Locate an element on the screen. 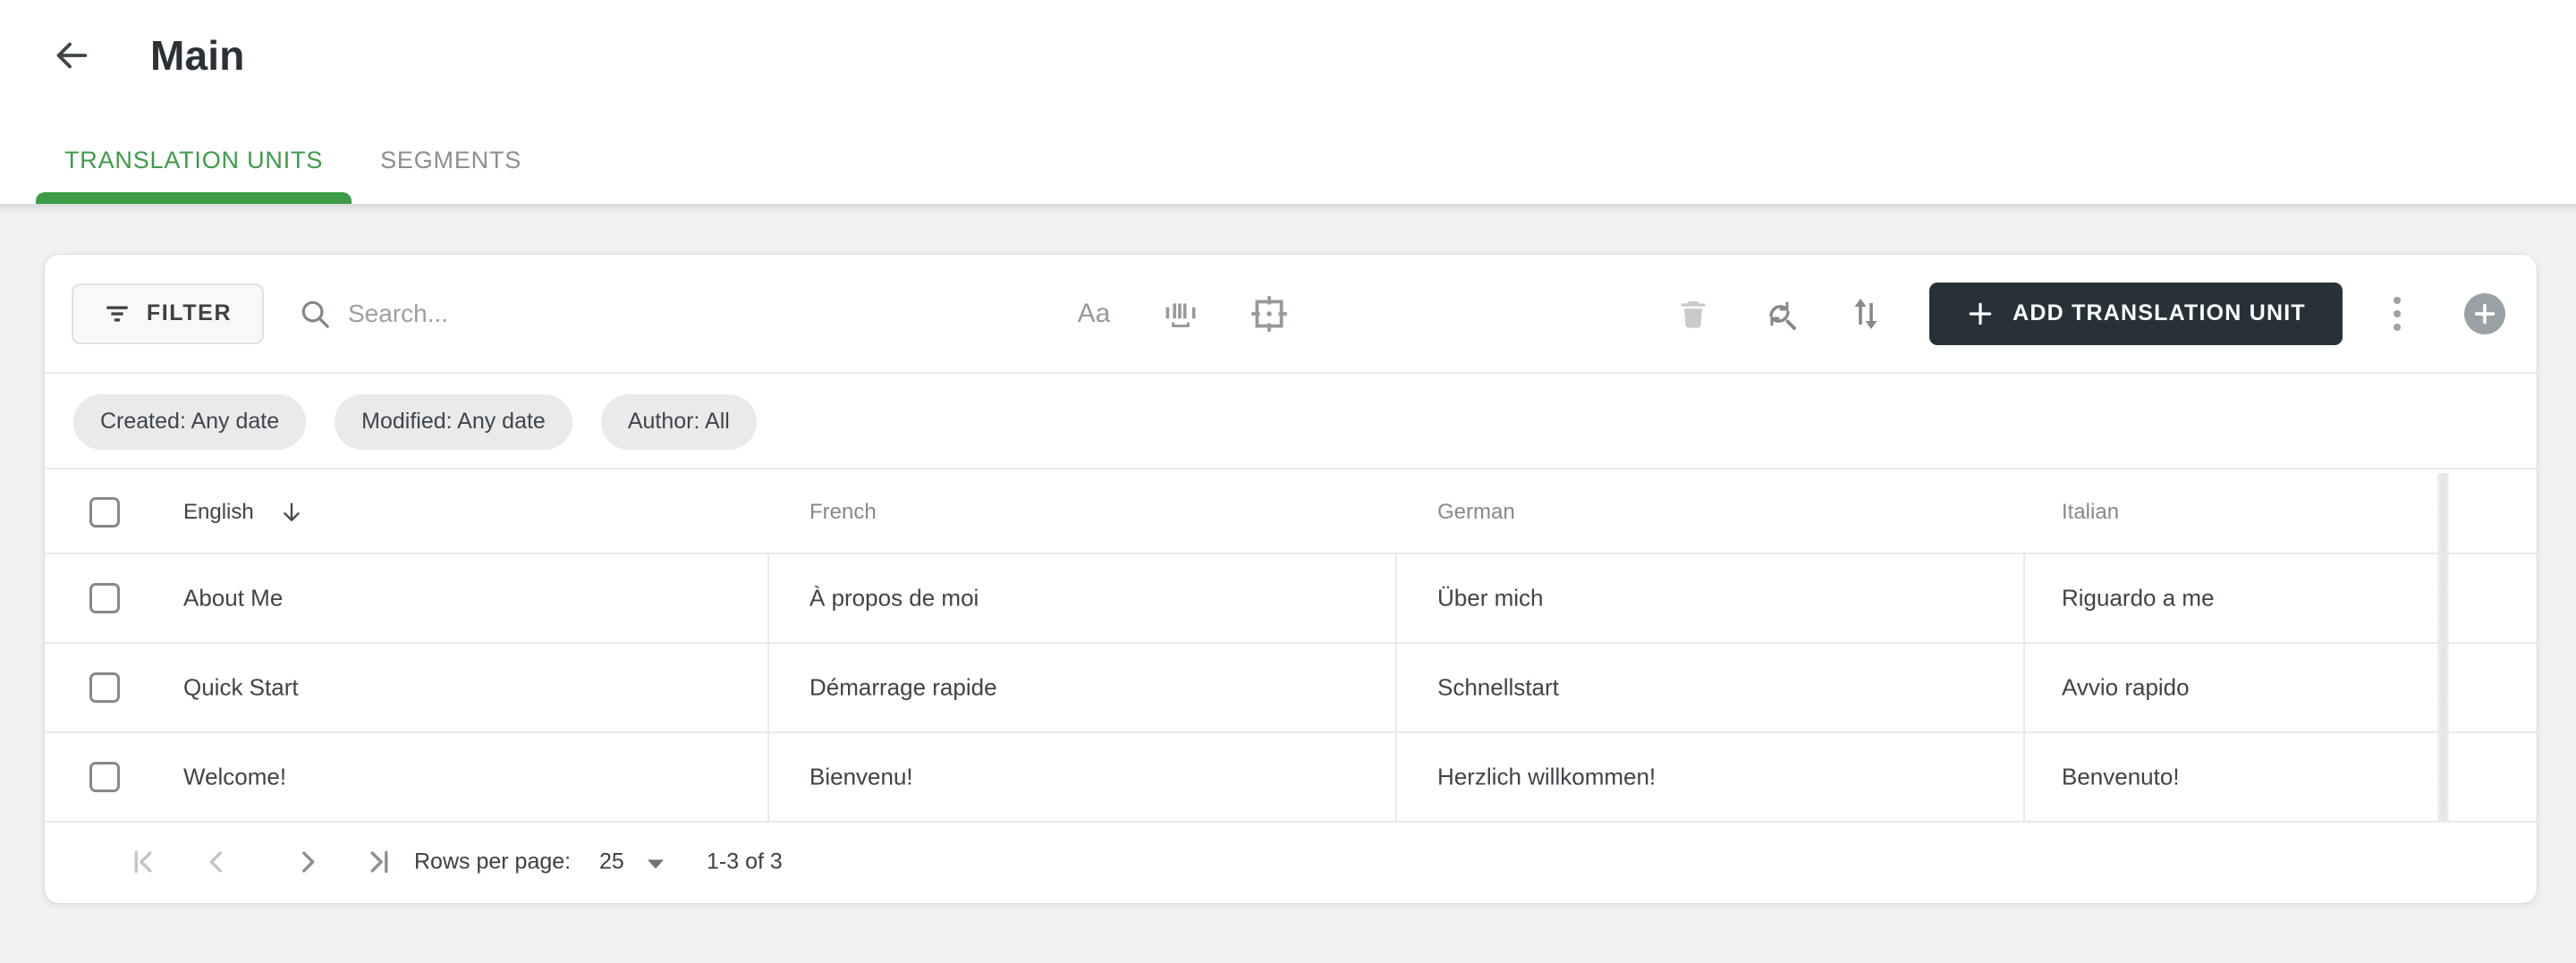 This screenshot has height=963, width=2576. rows-per-page-label: Rows per page: is located at coordinates (493, 862).